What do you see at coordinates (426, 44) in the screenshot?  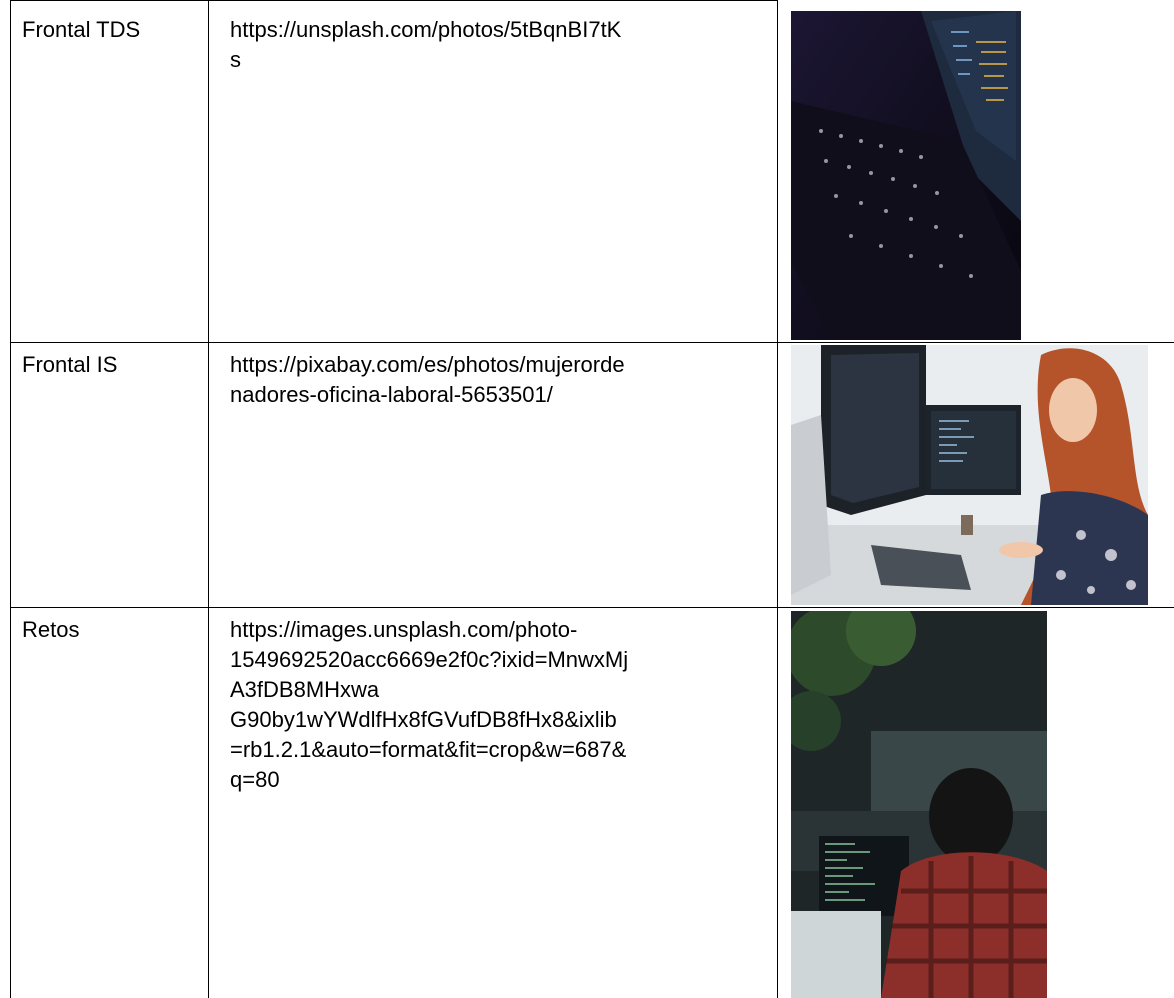 I see `source-url: https://unsplash.com/photos/5tBqnBI7tK s` at bounding box center [426, 44].